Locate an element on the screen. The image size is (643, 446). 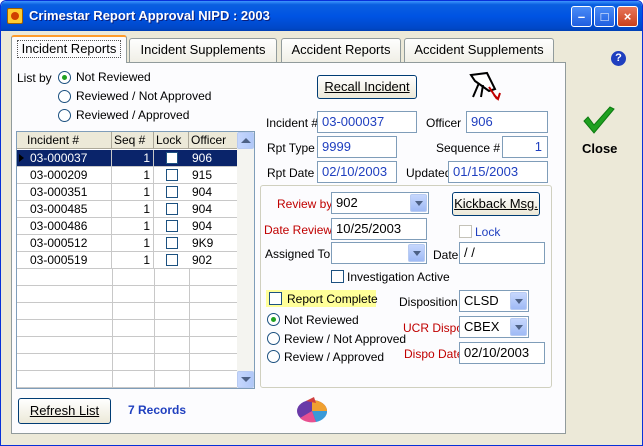
status-option-label: Review / Not Approved is located at coordinates (345, 339).